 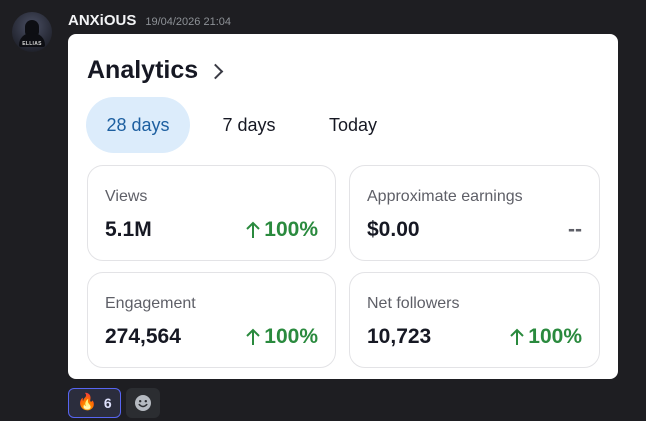 I want to click on analytics-title-link: Analytics, so click(x=155, y=70).